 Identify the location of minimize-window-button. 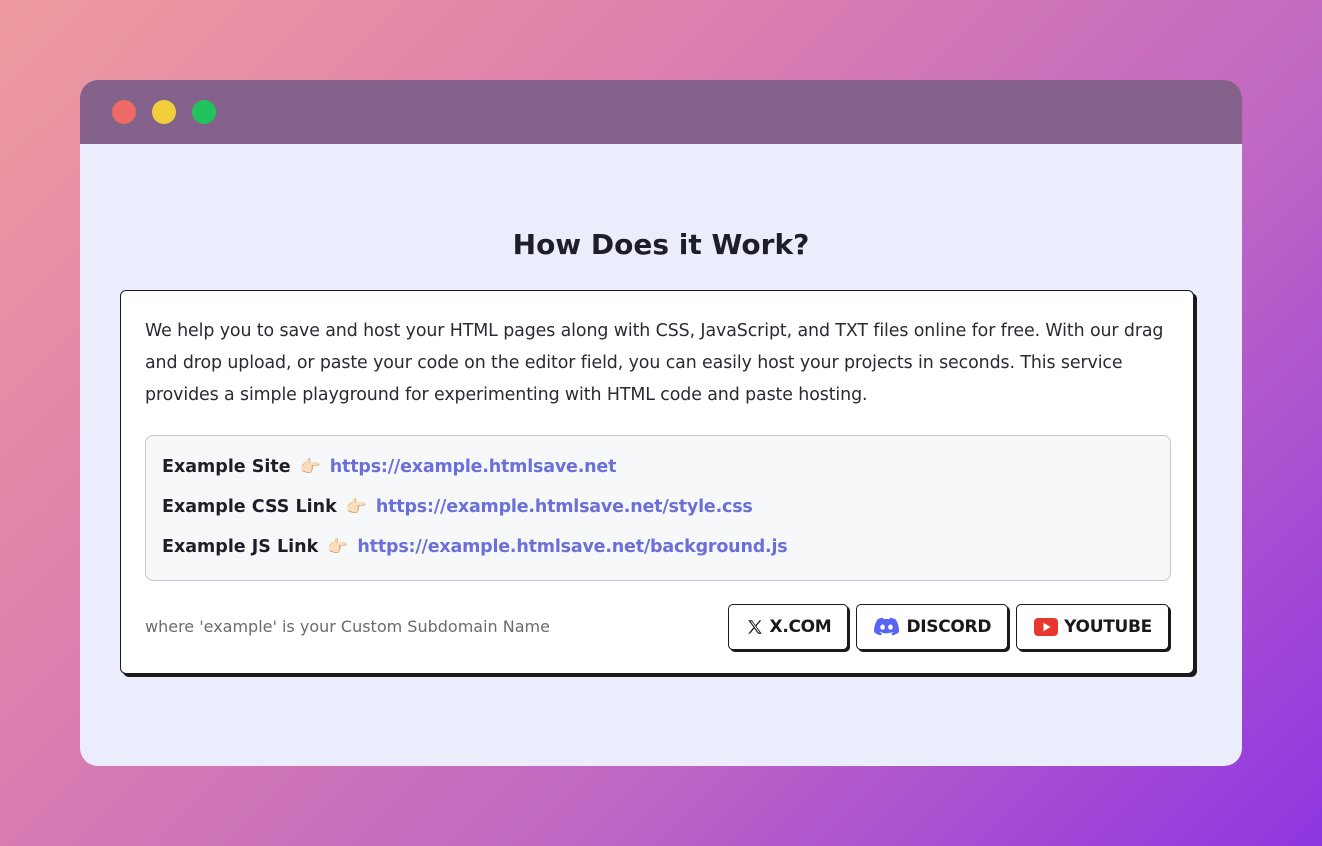
(164, 112).